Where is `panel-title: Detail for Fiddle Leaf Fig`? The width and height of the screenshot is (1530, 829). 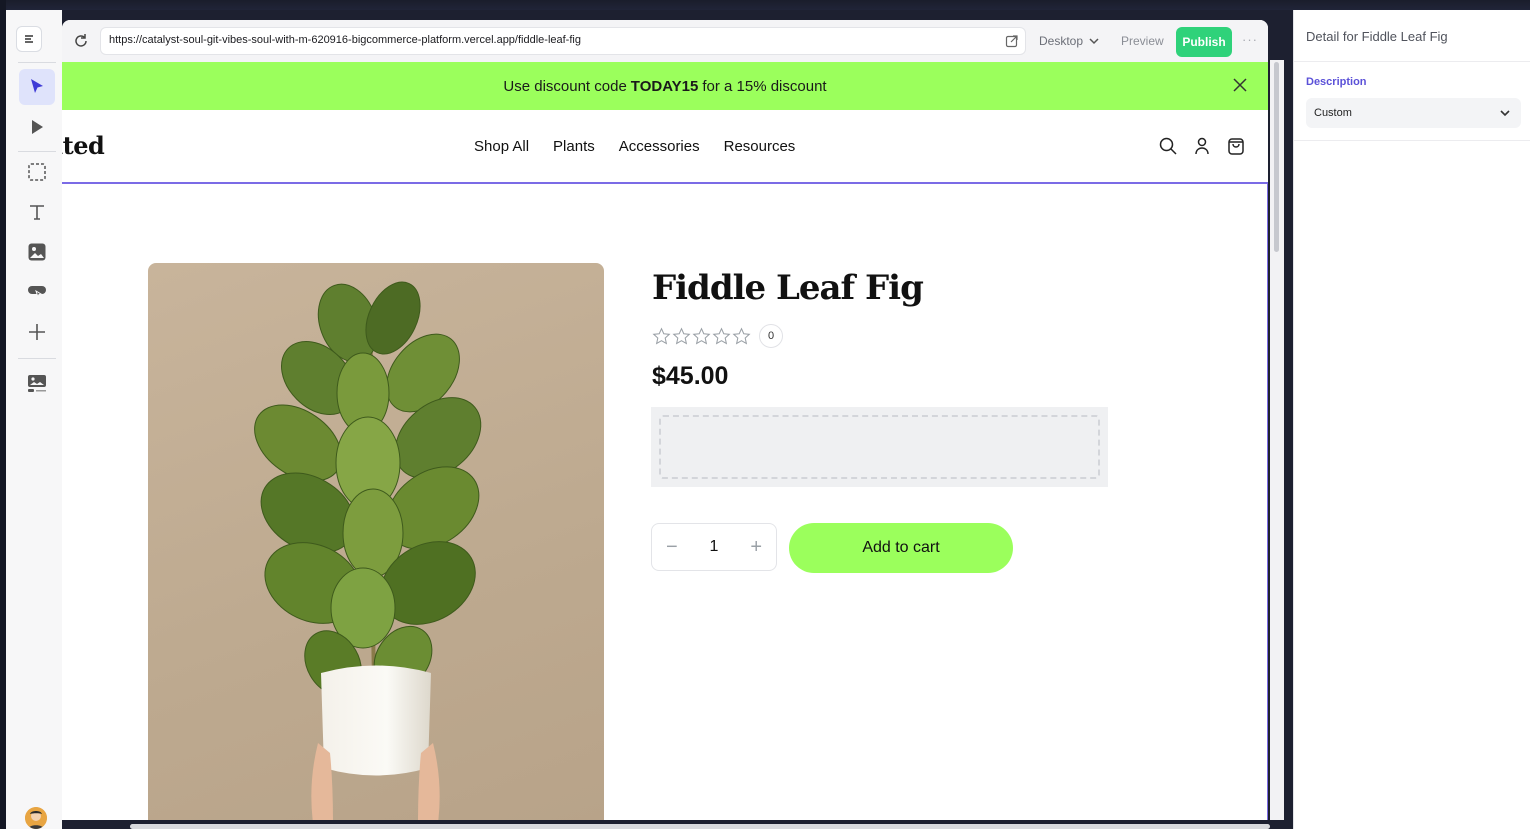
panel-title: Detail for Fiddle Leaf Fig is located at coordinates (1412, 36).